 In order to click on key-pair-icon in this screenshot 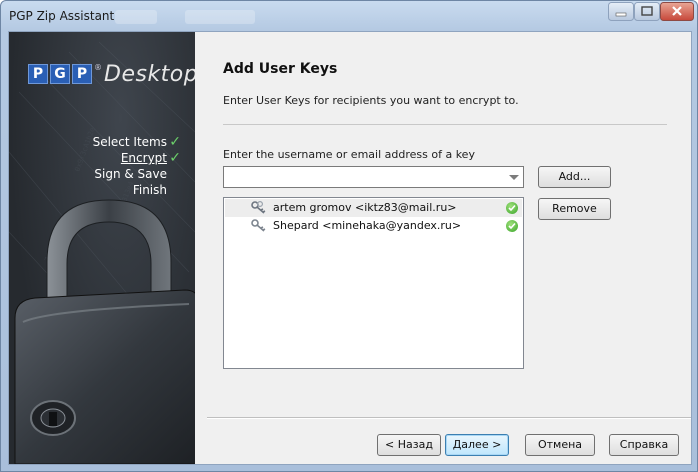, I will do `click(258, 207)`.